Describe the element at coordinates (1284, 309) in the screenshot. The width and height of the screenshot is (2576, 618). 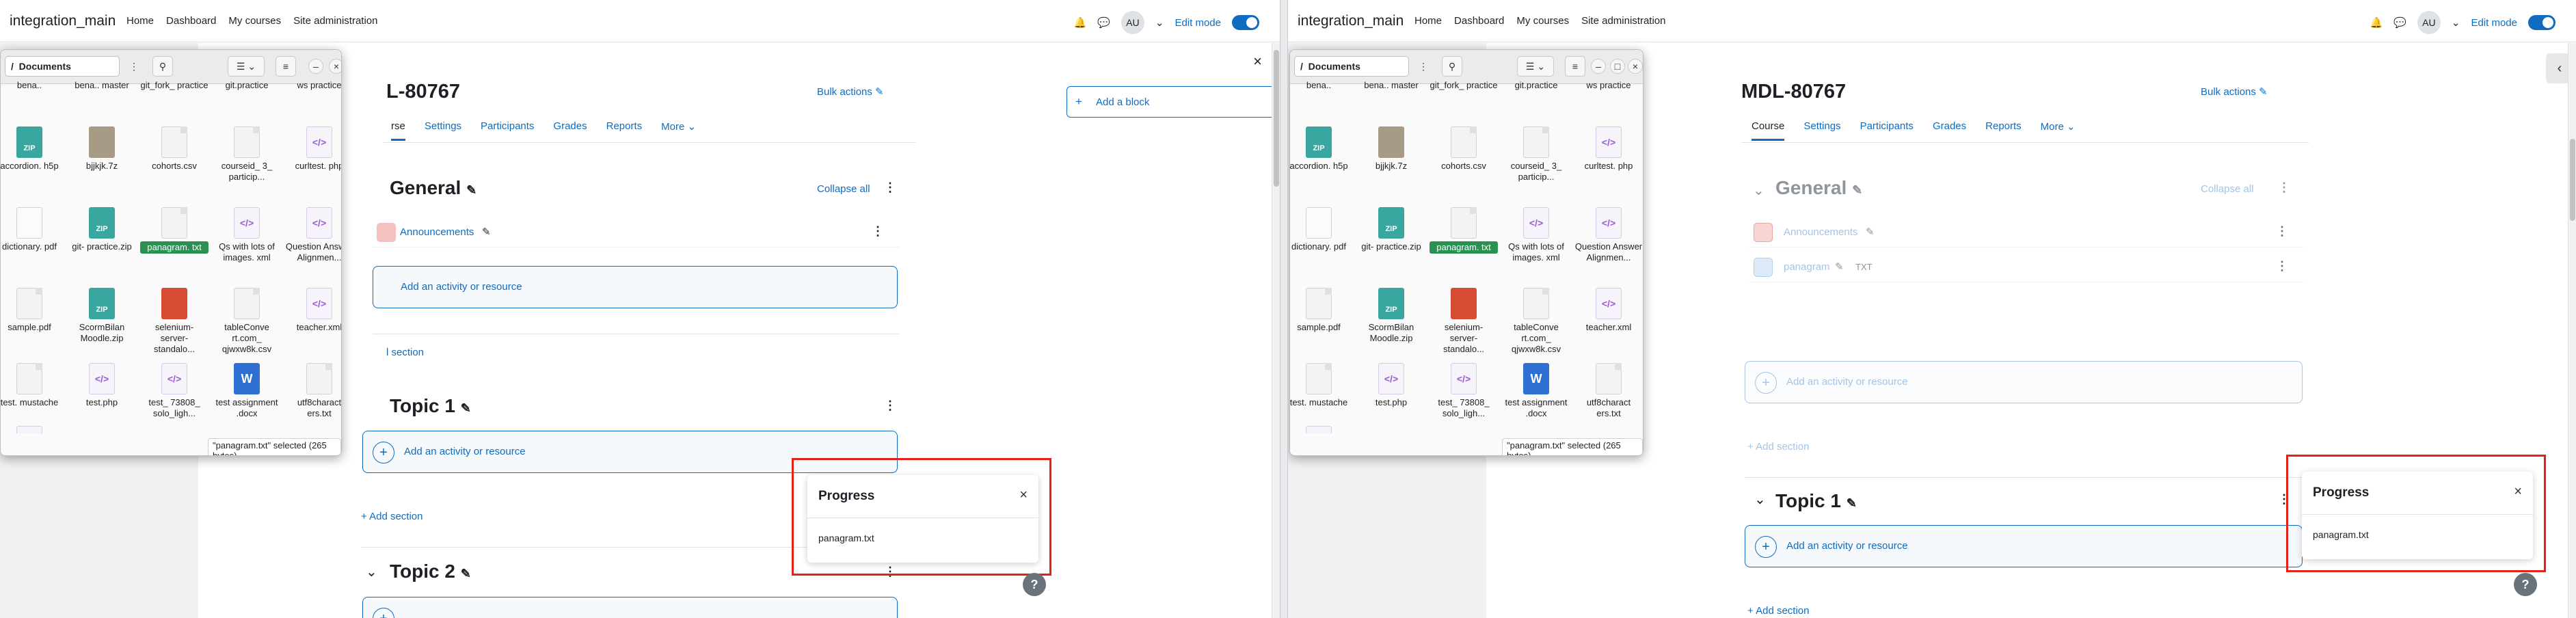
I see `pane-divider` at that location.